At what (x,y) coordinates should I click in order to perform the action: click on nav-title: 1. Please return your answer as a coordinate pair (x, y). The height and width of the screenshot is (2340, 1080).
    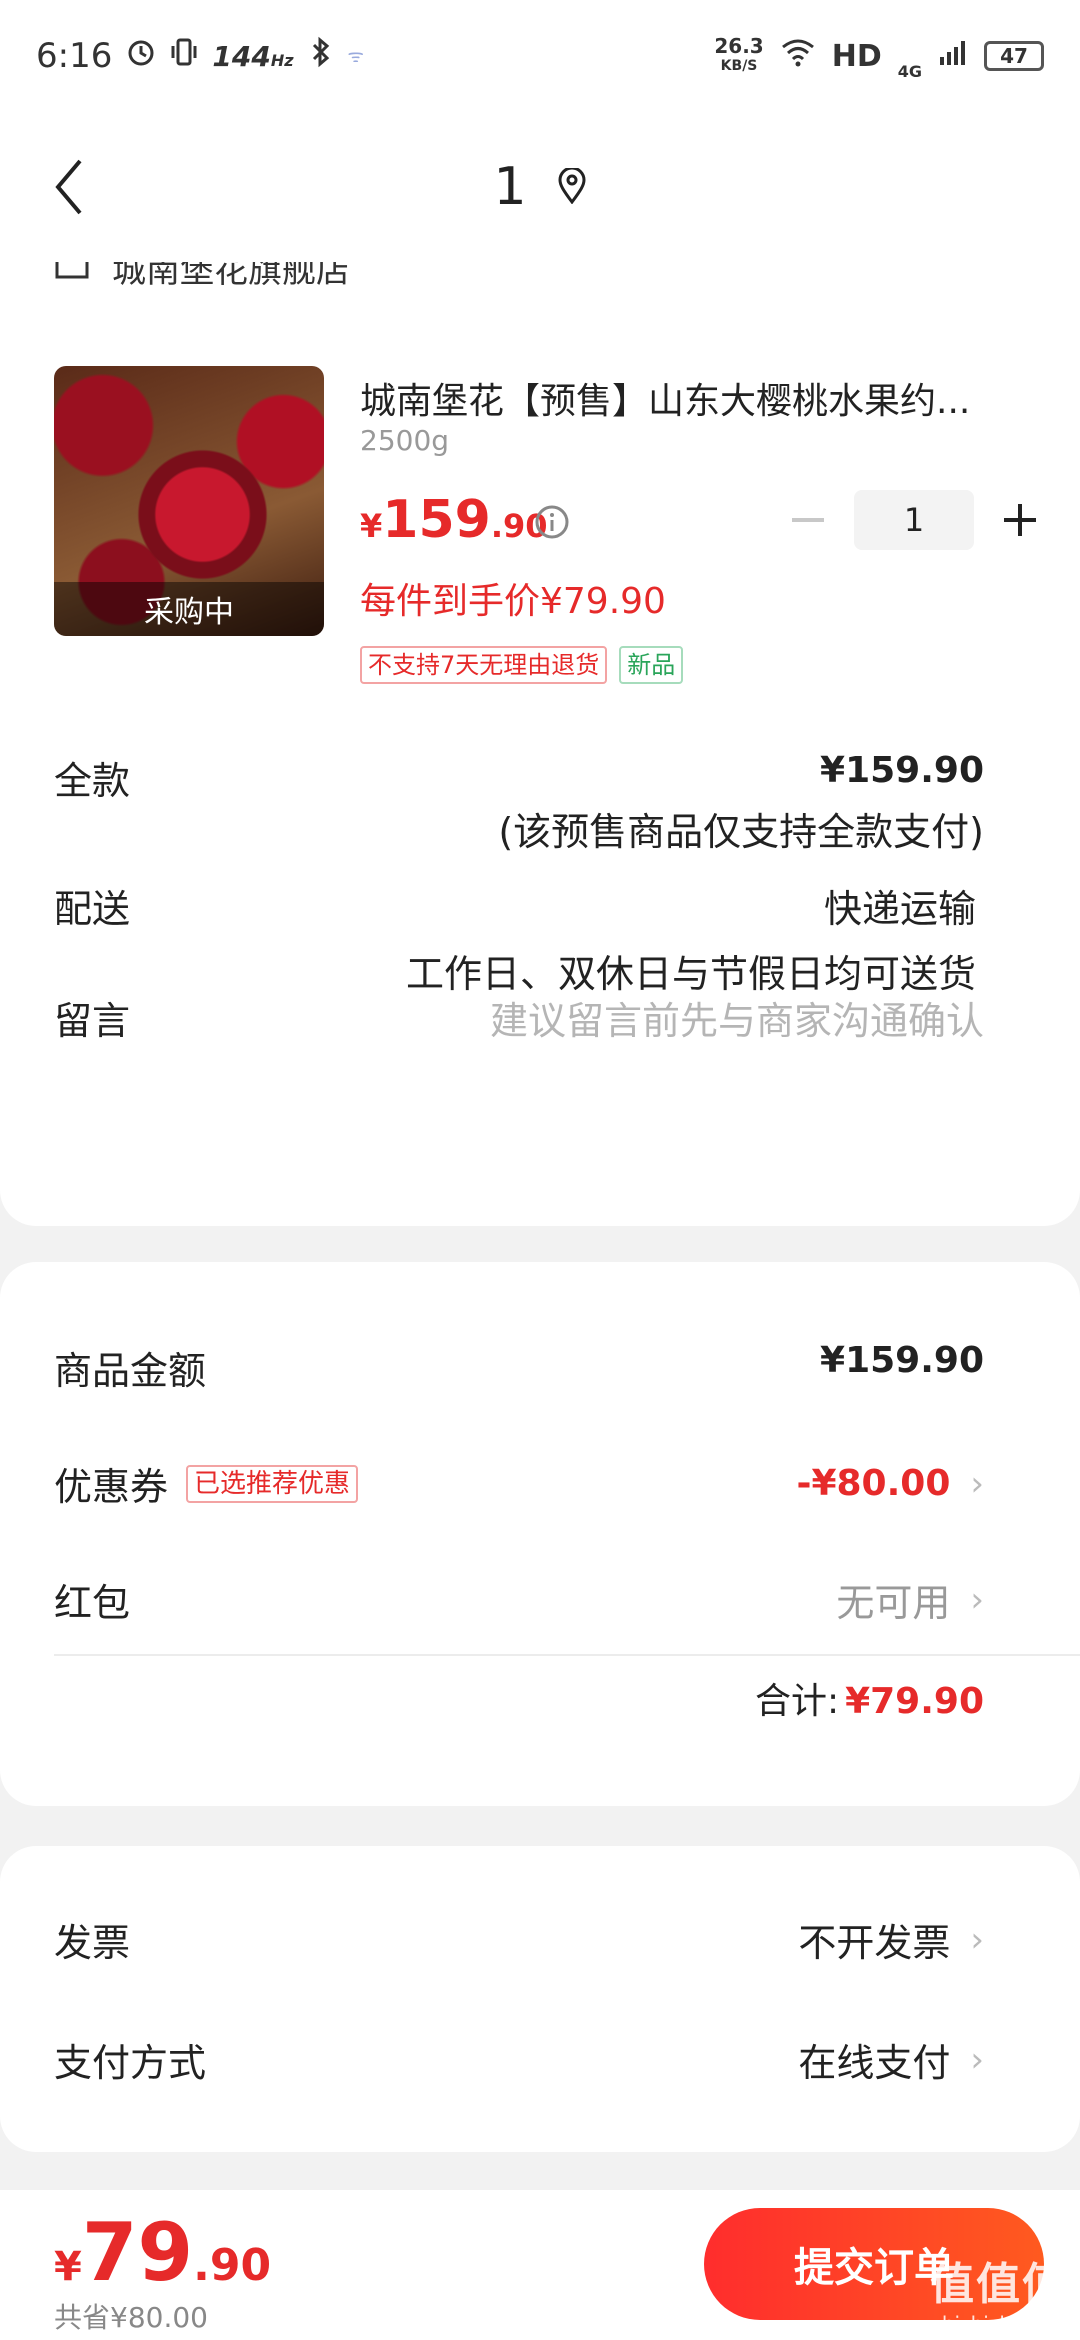
    Looking at the image, I should click on (539, 187).